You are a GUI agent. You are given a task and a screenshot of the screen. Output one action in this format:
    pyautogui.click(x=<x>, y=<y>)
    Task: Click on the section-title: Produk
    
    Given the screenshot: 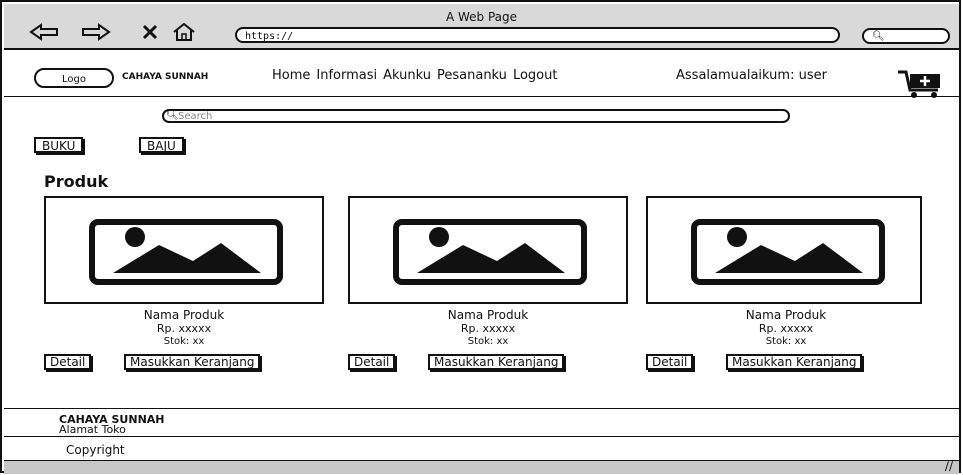 What is the action you would take?
    pyautogui.click(x=76, y=181)
    